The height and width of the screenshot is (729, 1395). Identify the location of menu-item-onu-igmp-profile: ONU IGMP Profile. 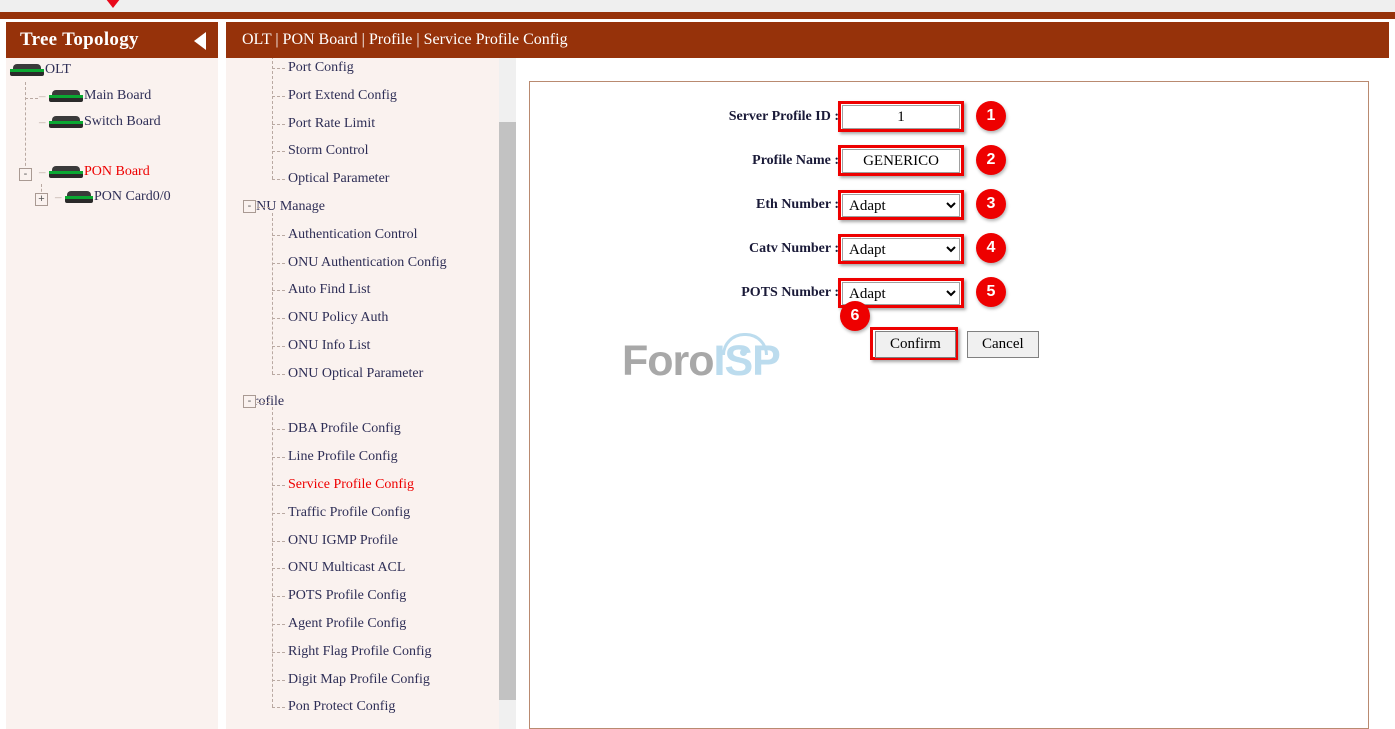
(312, 541).